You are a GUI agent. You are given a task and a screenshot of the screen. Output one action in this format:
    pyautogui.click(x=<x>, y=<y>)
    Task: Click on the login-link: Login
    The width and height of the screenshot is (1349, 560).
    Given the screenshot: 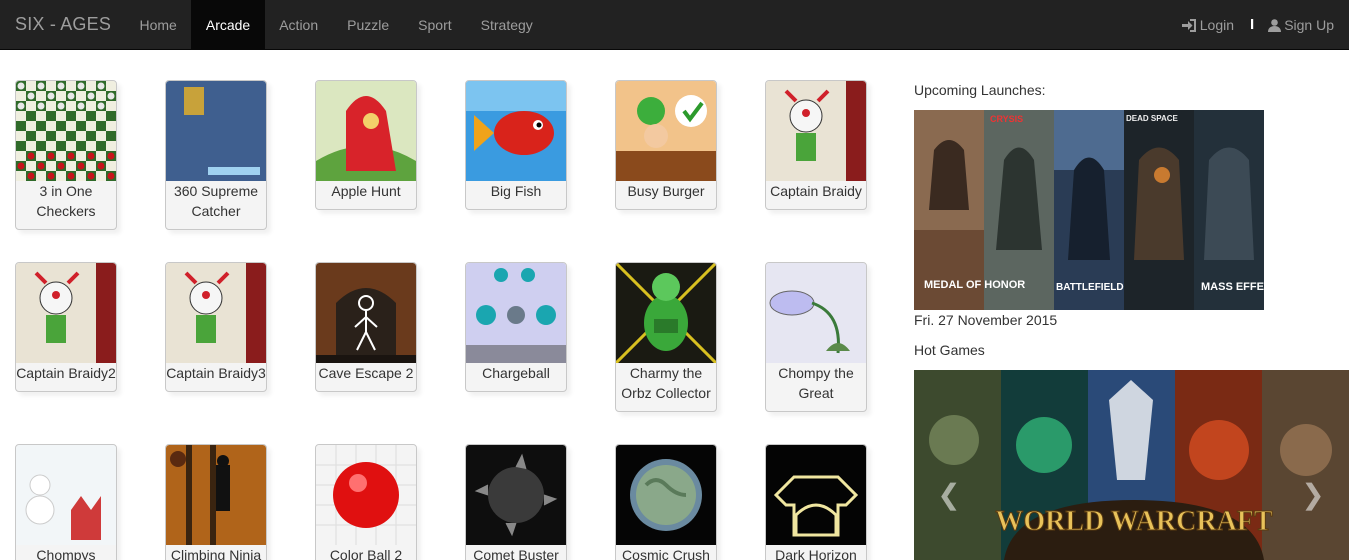 What is the action you would take?
    pyautogui.click(x=1208, y=25)
    